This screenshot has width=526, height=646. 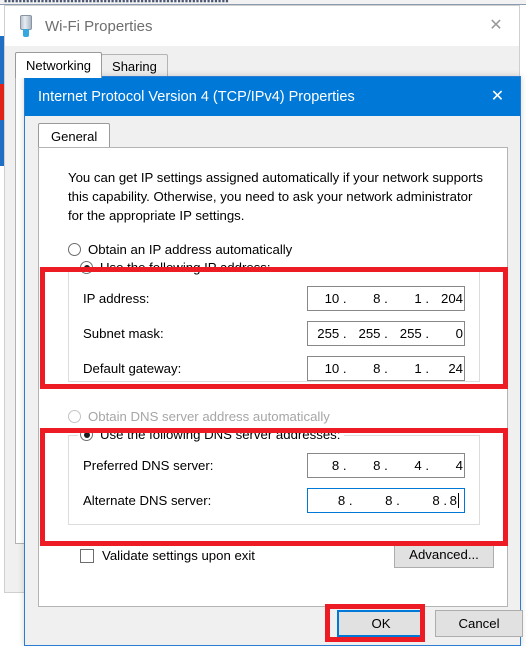 What do you see at coordinates (459, 465) in the screenshot?
I see `preferred-dns-octet-4: 4` at bounding box center [459, 465].